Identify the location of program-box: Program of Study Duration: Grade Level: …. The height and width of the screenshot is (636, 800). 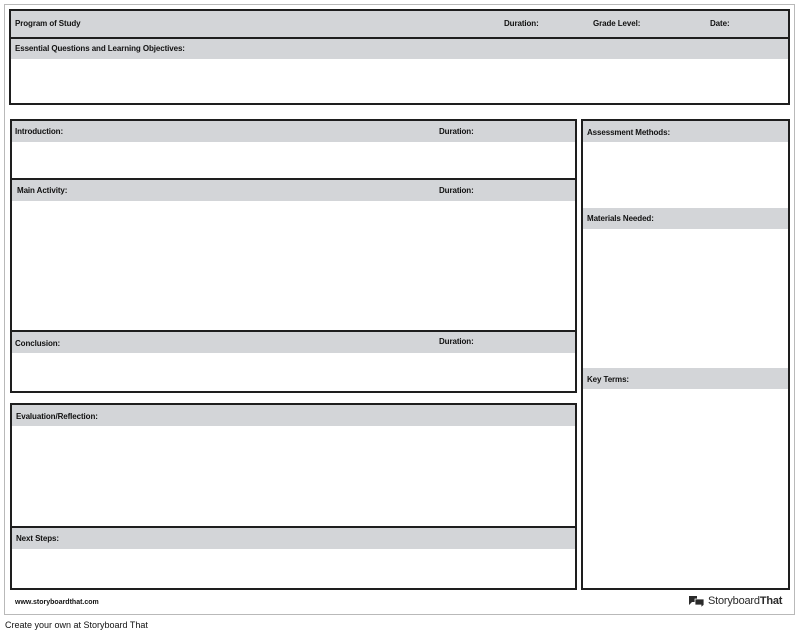
(399, 57).